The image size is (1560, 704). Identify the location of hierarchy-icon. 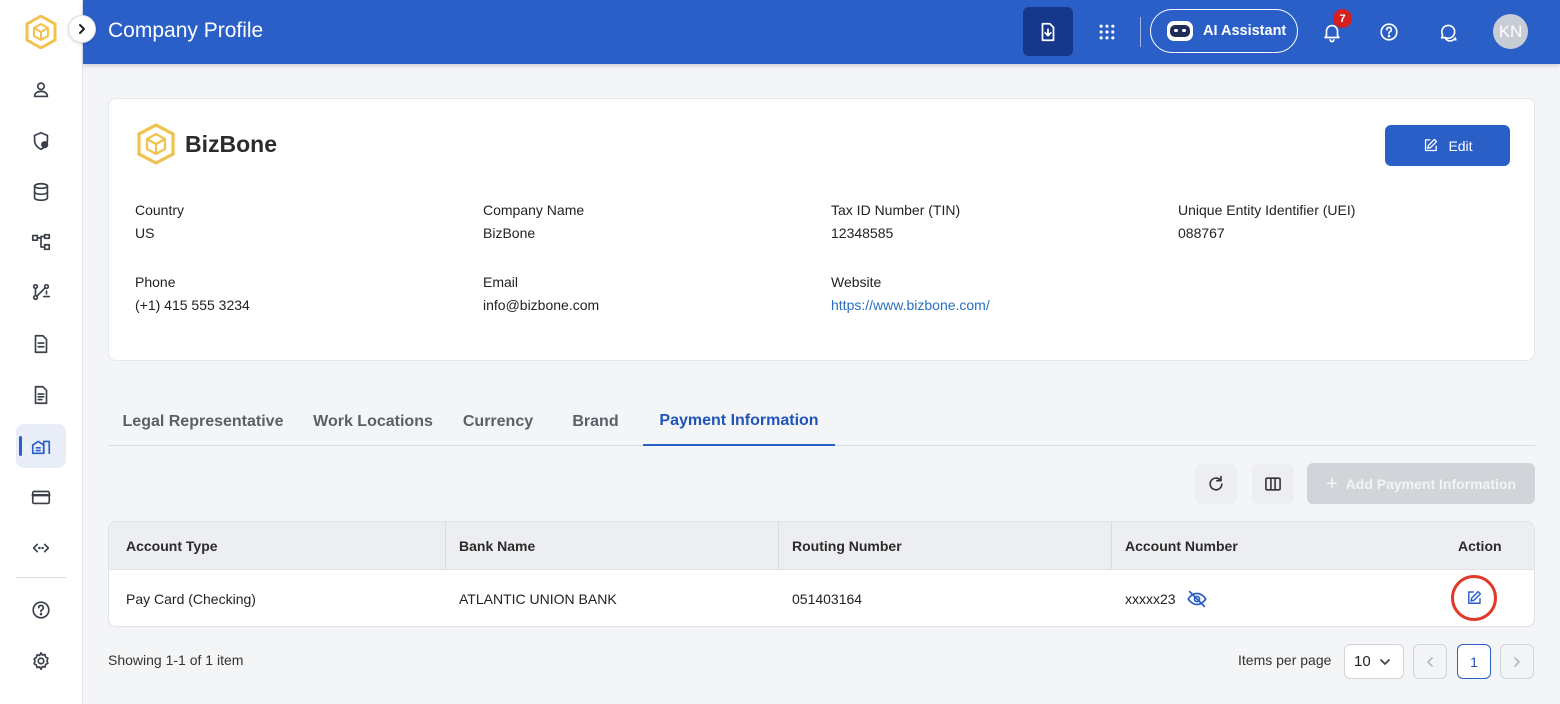
(41, 242).